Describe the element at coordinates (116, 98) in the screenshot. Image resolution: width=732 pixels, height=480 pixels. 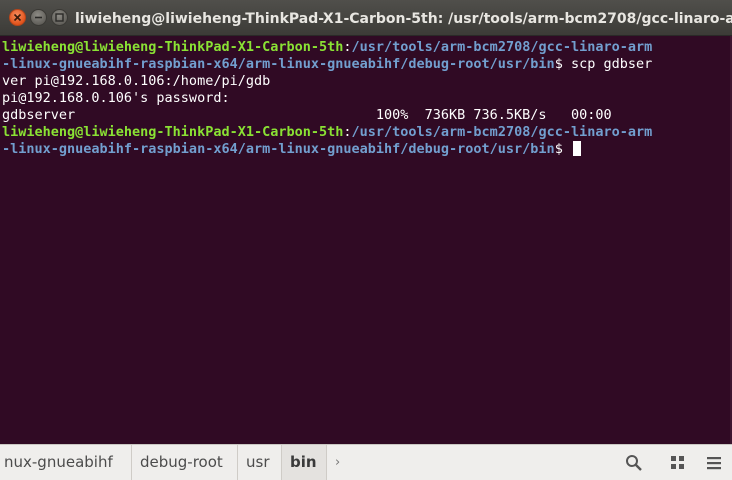
I see `terminal-line: pi@192.168.0.106's password:` at that location.